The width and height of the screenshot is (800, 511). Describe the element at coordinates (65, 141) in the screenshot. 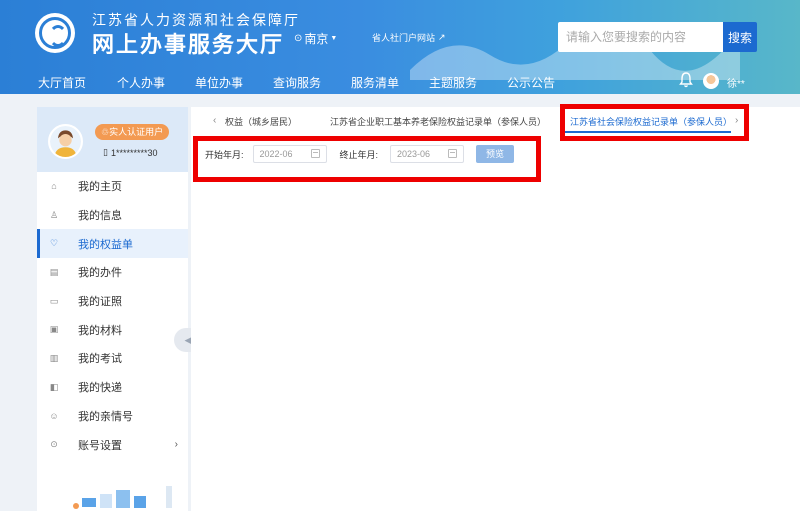

I see `profile-avatar` at that location.